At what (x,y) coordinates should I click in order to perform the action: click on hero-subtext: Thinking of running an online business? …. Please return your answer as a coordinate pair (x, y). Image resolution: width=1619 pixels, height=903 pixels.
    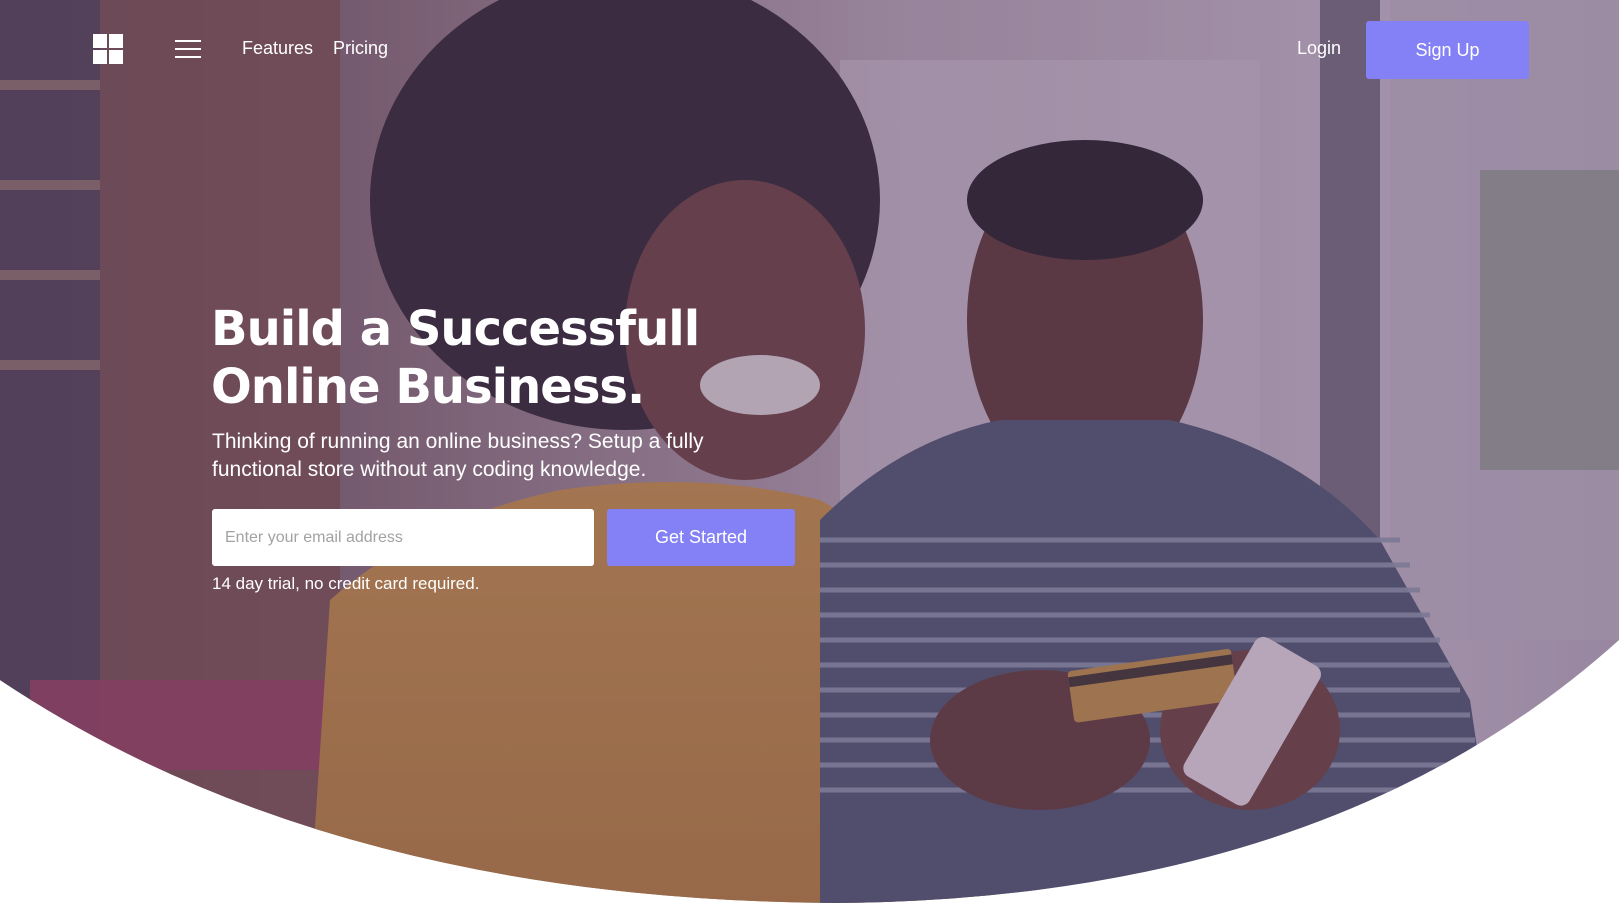
    Looking at the image, I should click on (482, 456).